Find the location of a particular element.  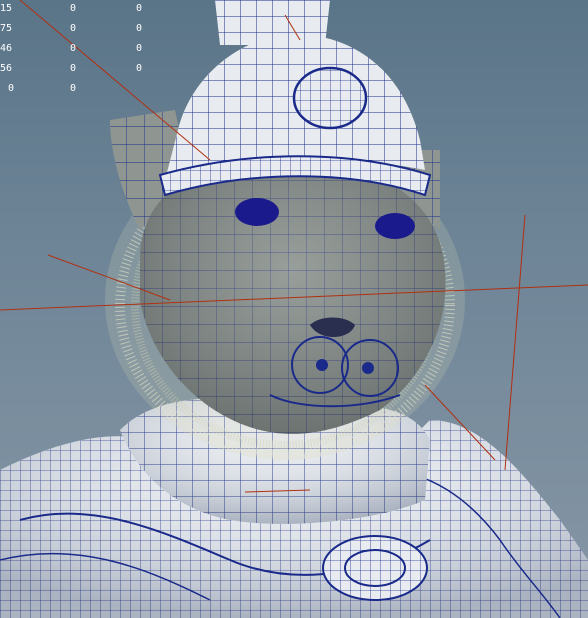

hud-row: 0 0 is located at coordinates (80, 89).